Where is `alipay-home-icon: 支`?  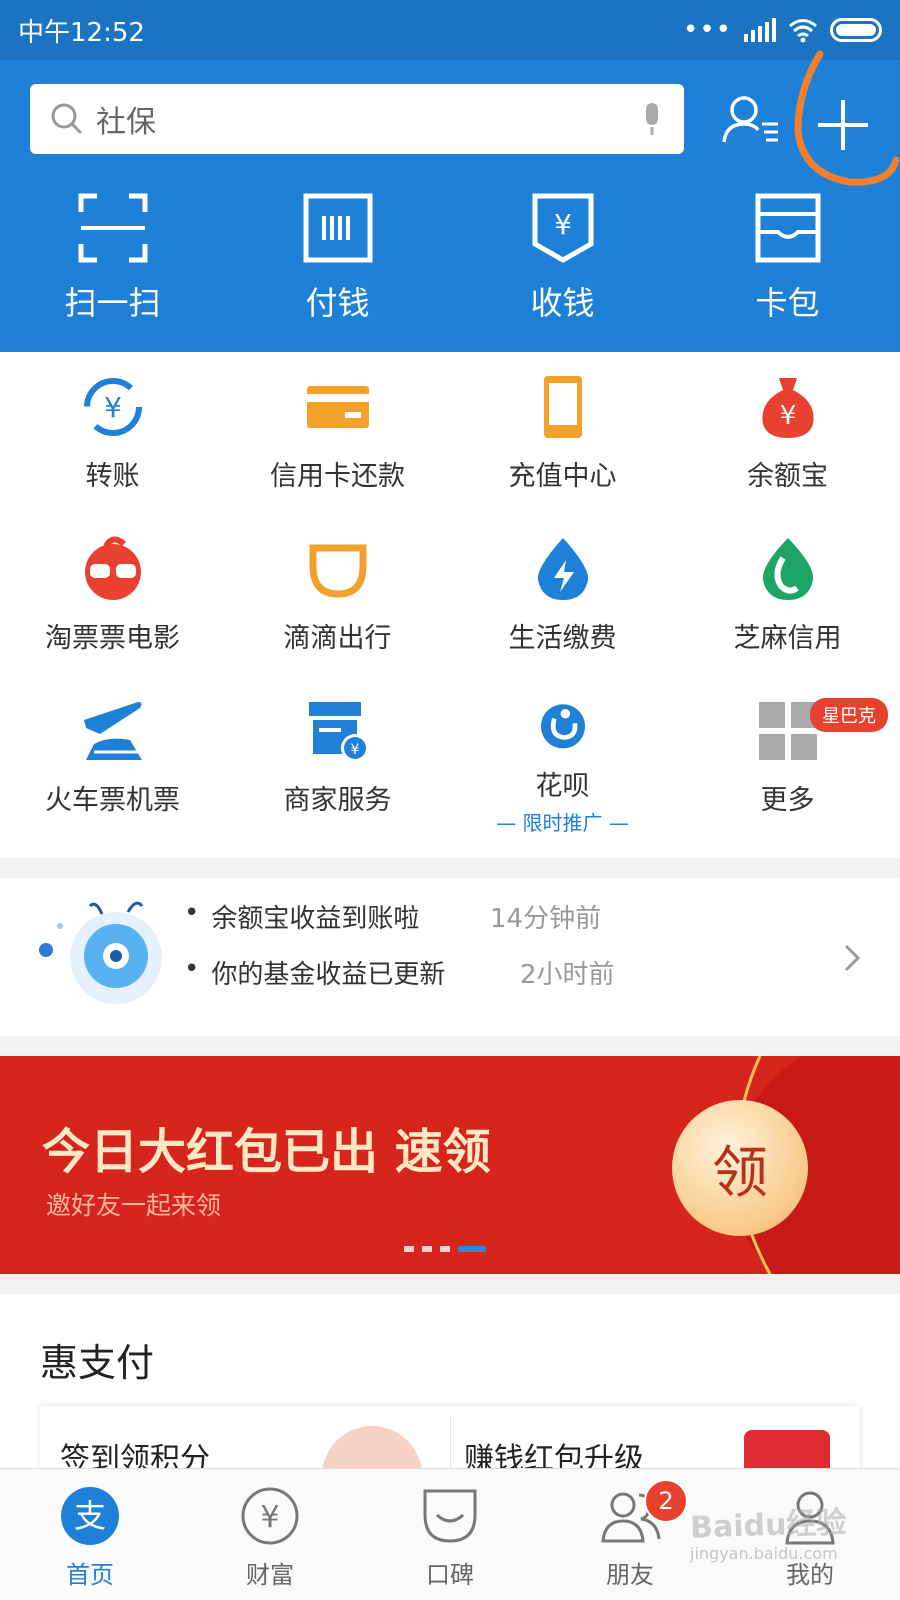 alipay-home-icon: 支 is located at coordinates (90, 1516).